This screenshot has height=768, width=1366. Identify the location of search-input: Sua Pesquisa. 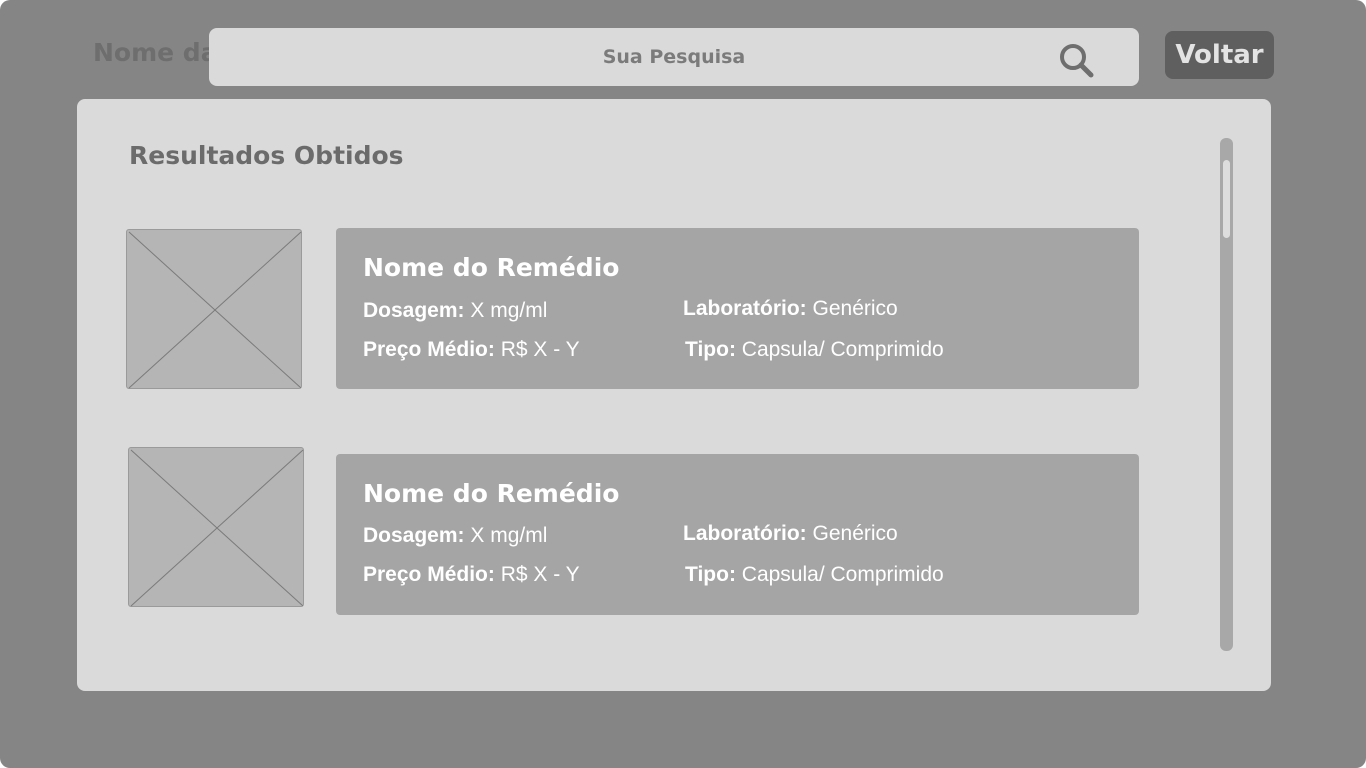
(674, 57).